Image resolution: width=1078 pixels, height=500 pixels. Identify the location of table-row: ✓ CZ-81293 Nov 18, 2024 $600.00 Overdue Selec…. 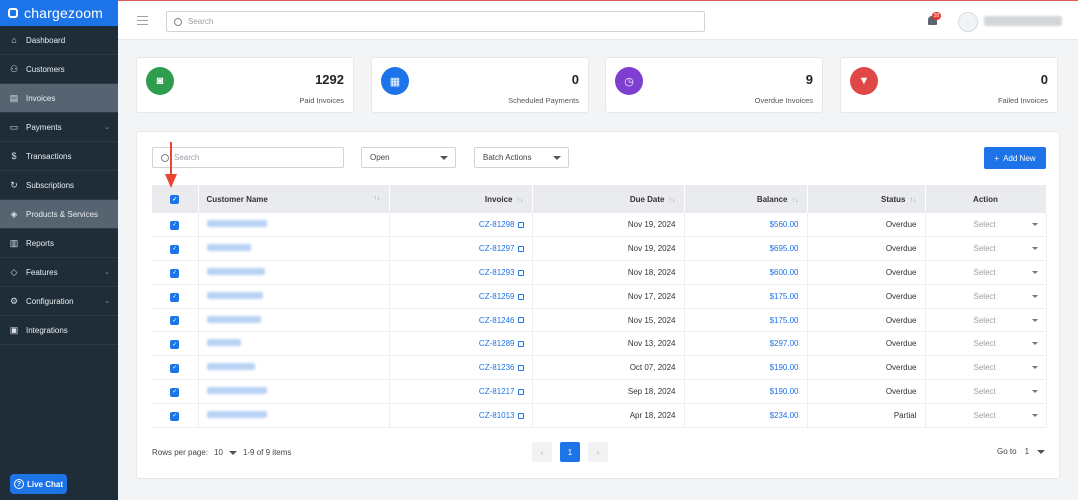
(599, 272).